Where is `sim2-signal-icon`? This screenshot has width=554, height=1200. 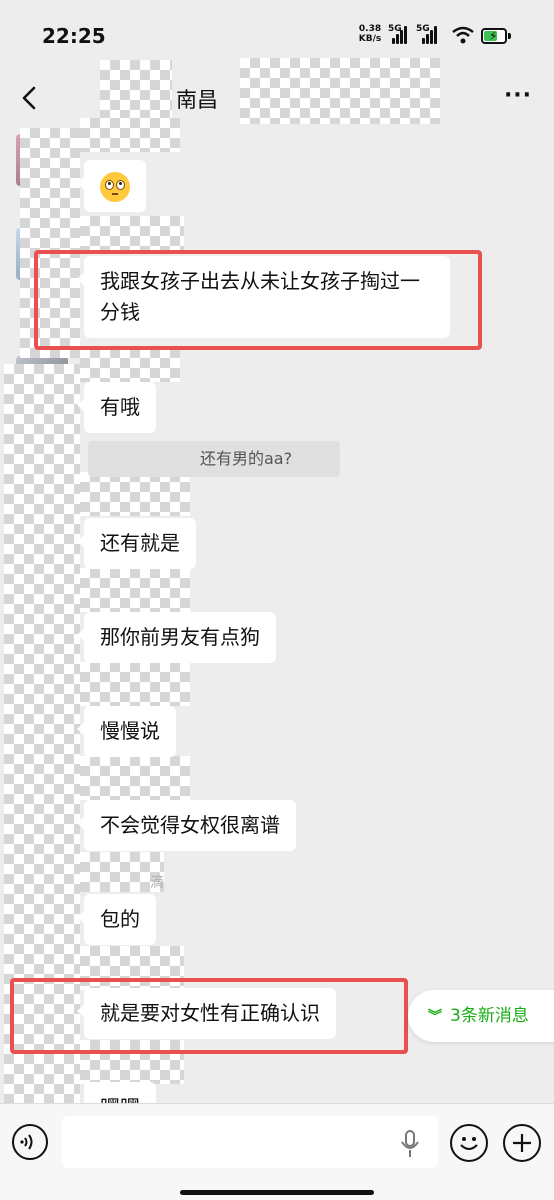 sim2-signal-icon is located at coordinates (431, 35).